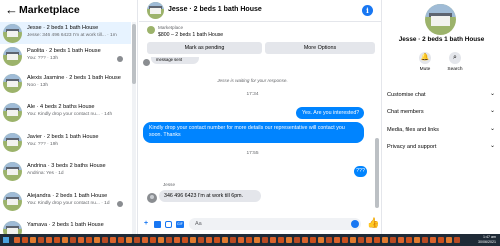  Describe the element at coordinates (169, 184) in the screenshot. I see `sender-name: Jesse` at that location.